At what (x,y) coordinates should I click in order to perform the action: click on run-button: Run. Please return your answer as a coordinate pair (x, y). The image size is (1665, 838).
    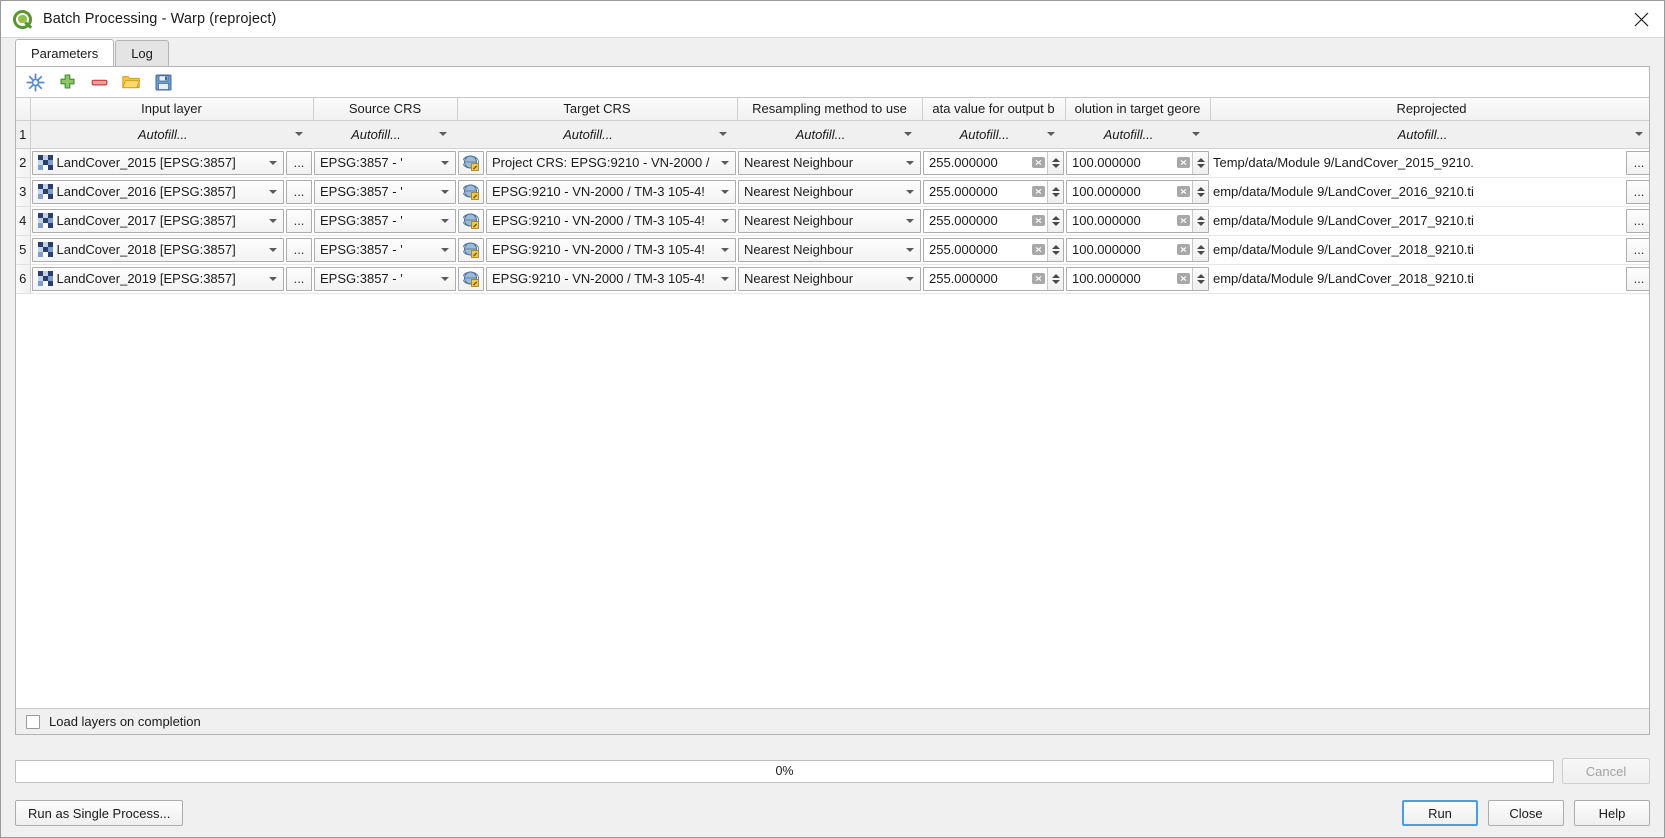
    Looking at the image, I should click on (1440, 813).